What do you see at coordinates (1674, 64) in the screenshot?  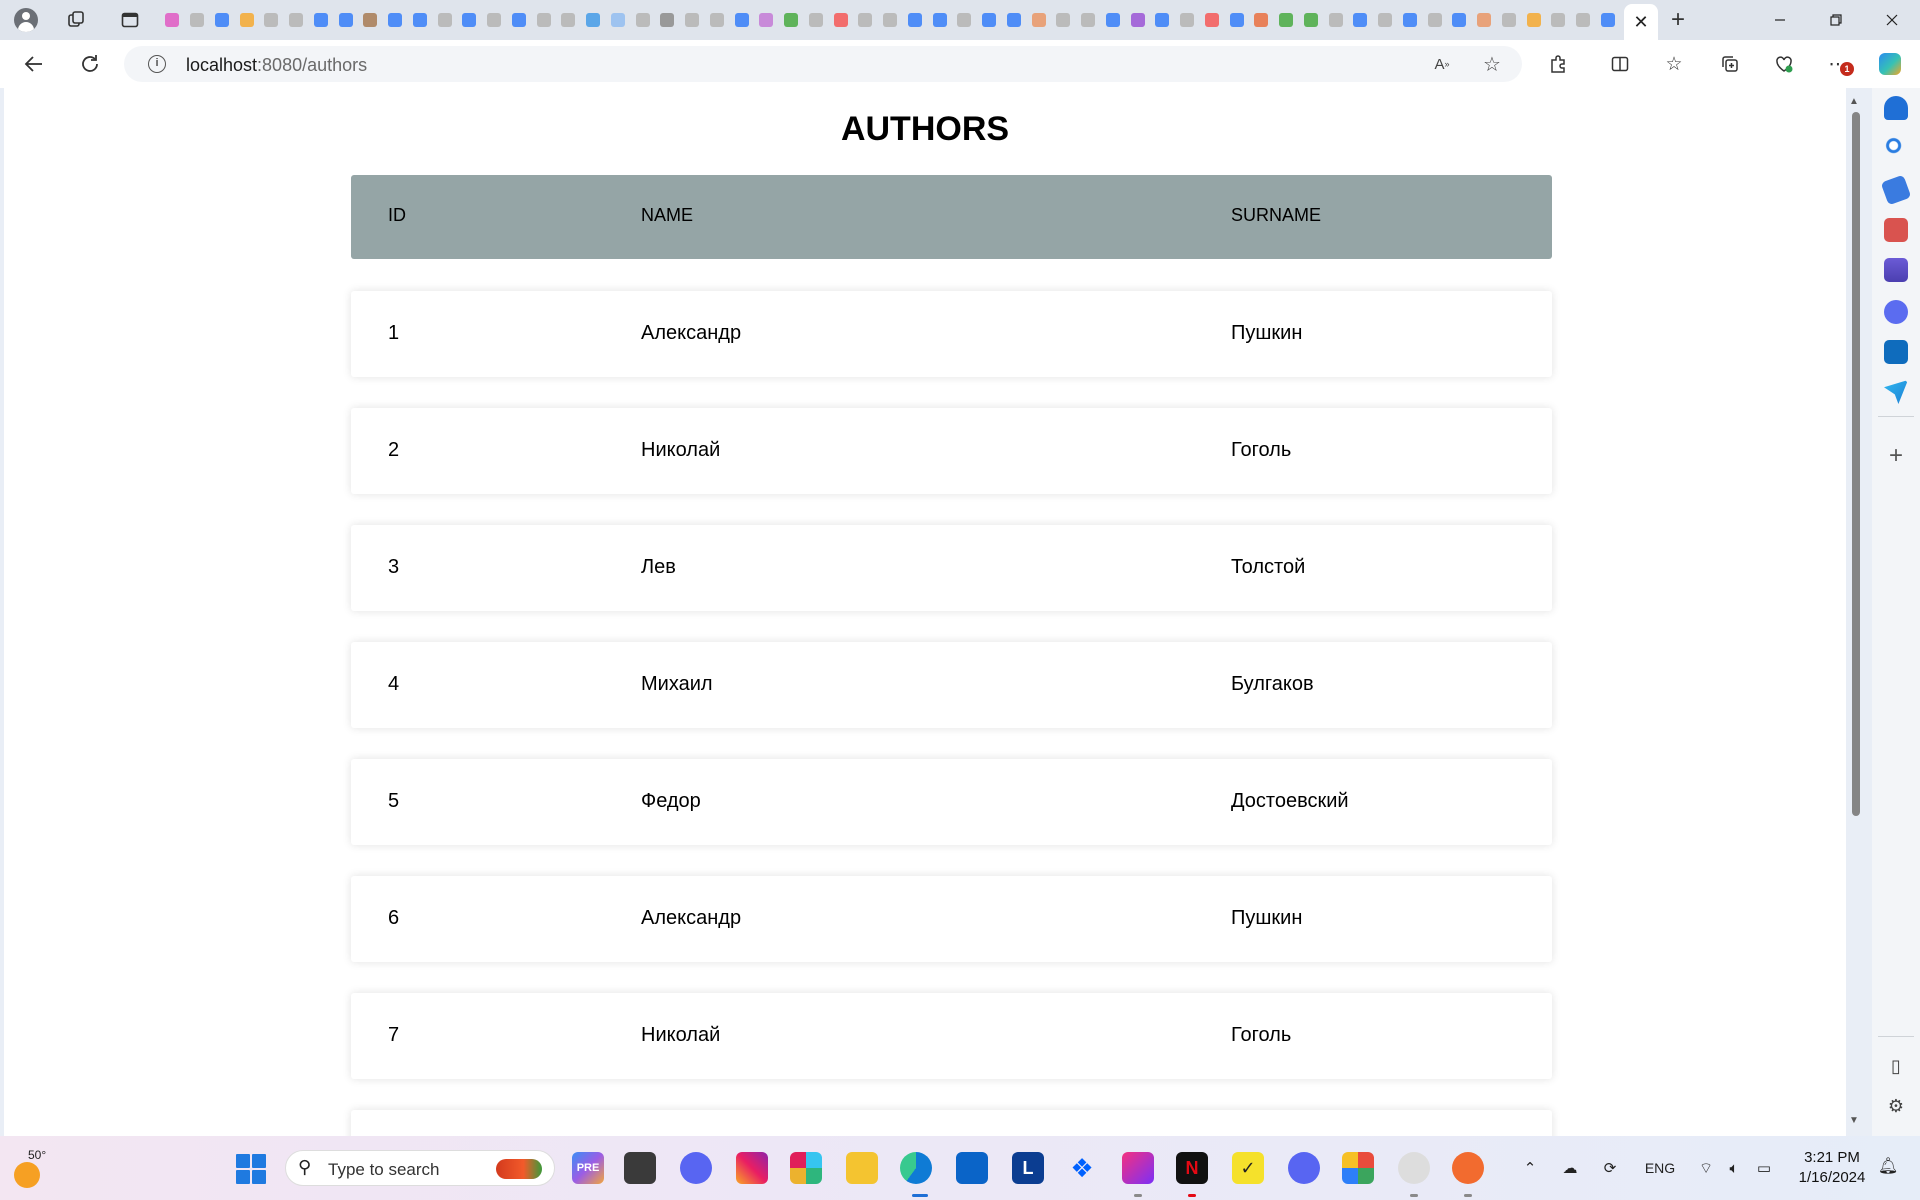 I see `favorites-button: ☆` at bounding box center [1674, 64].